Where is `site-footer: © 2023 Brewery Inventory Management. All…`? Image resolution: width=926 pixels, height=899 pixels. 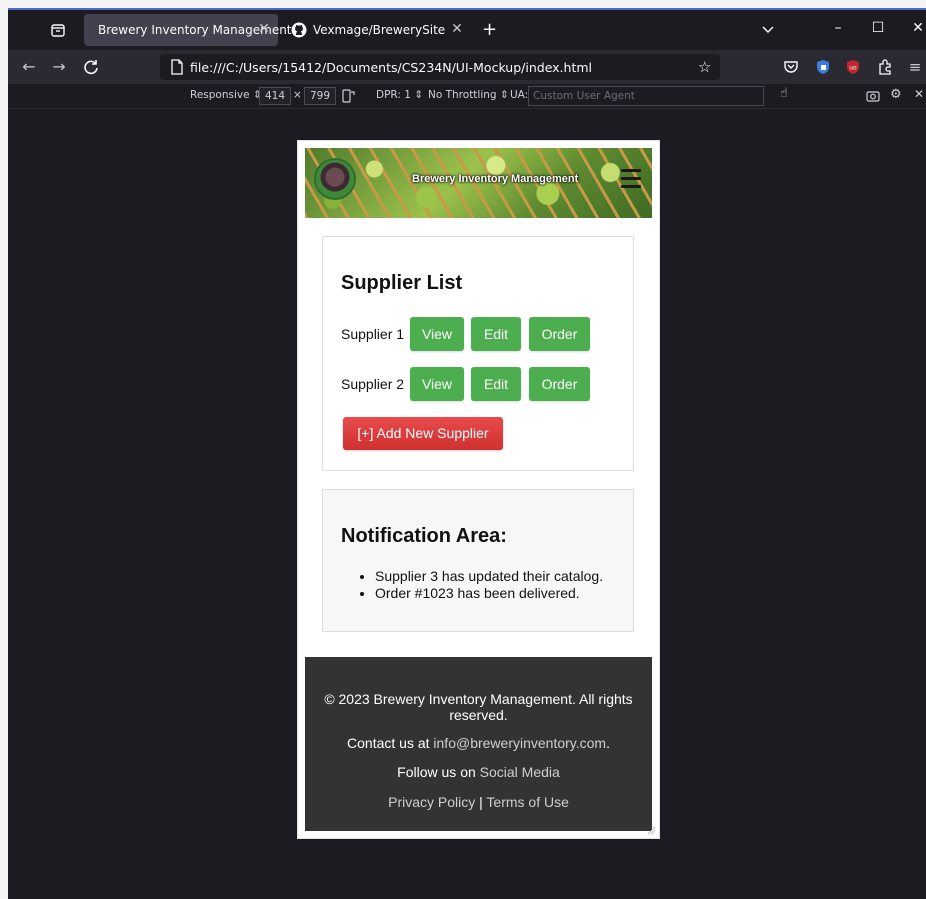
site-footer: © 2023 Brewery Inventory Management. All… is located at coordinates (478, 744).